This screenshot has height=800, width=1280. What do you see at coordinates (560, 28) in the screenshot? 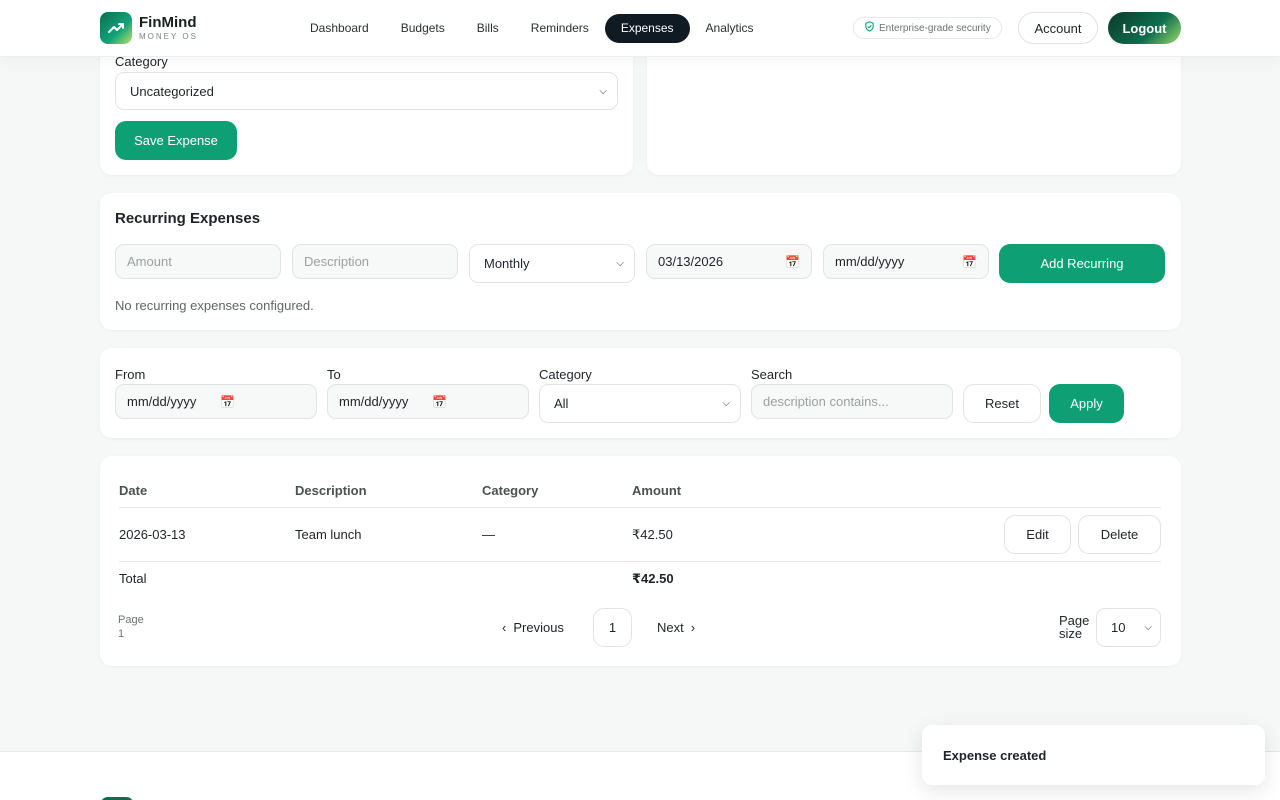
I see `nav-item-reminders: Reminders` at bounding box center [560, 28].